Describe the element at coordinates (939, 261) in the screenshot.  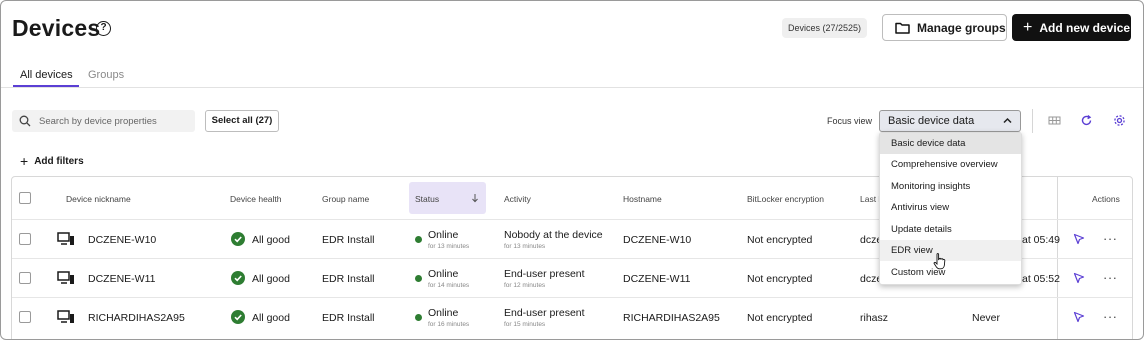
I see `hand-cursor-icon` at that location.